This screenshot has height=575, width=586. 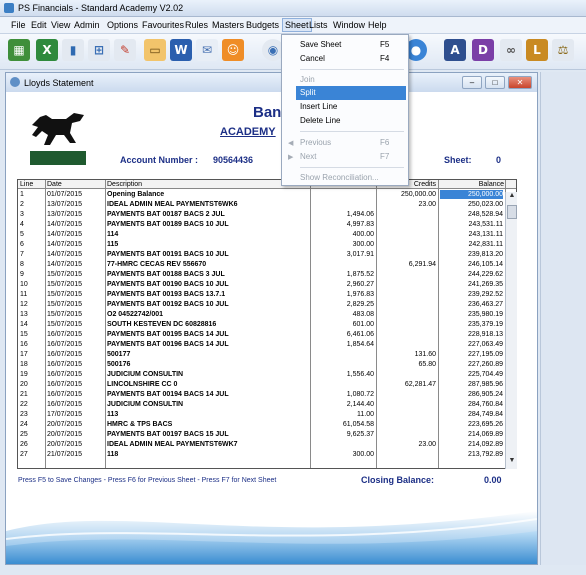 I want to click on cell-balance: 248,528.94, so click(x=471, y=214).